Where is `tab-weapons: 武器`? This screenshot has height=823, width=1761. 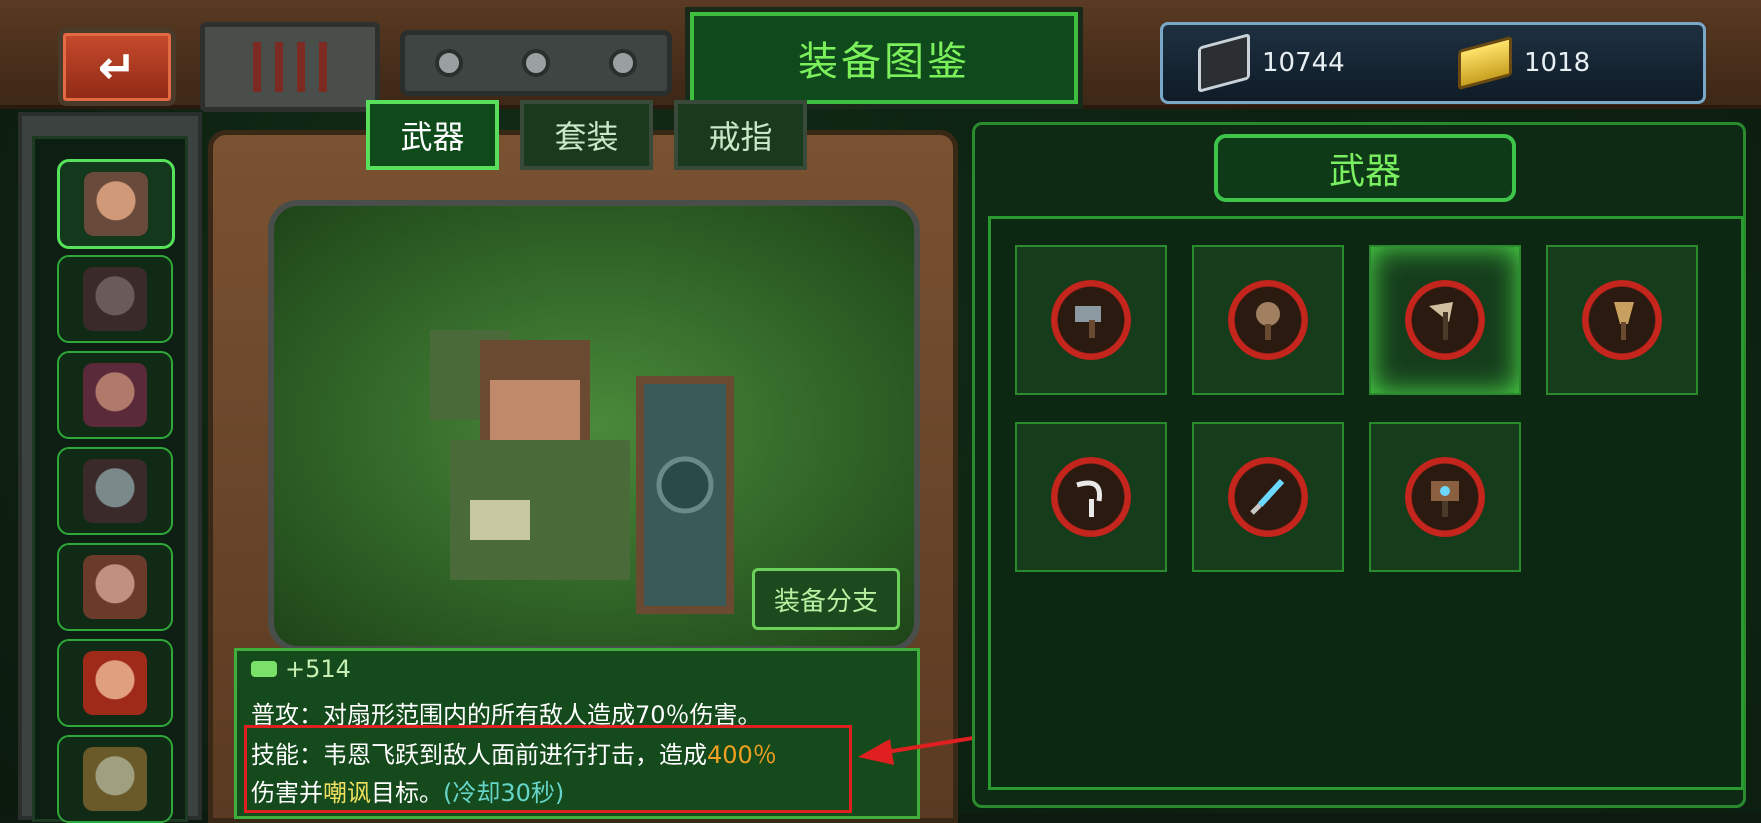 tab-weapons: 武器 is located at coordinates (432, 135).